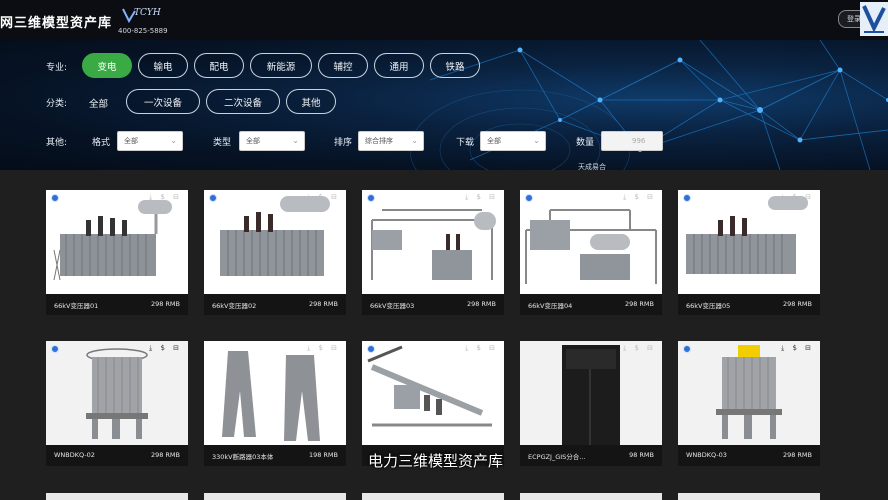 This screenshot has height=500, width=888. What do you see at coordinates (163, 101) in the screenshot?
I see `category-pill-primary: 一次设备` at bounding box center [163, 101].